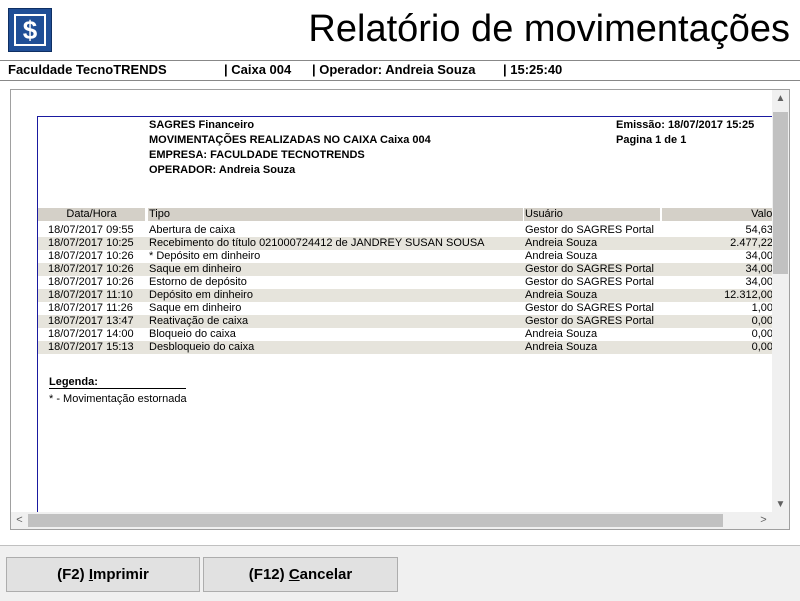  Describe the element at coordinates (19, 520) in the screenshot. I see `scroll-left-icon: <` at that location.